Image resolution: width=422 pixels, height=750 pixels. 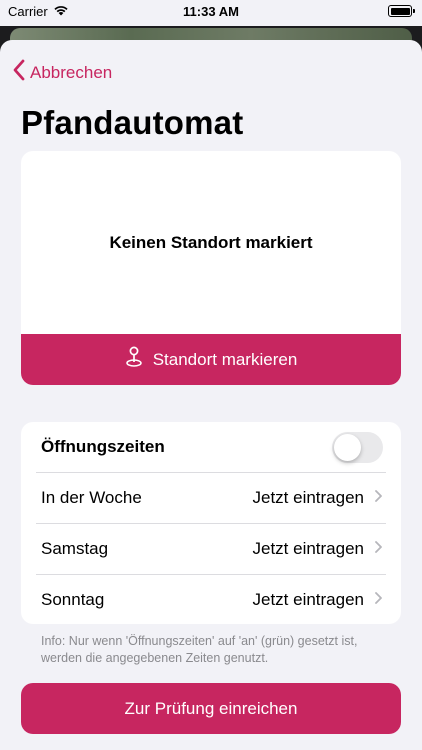 I want to click on status-time: 11:33 AM, so click(x=211, y=11).